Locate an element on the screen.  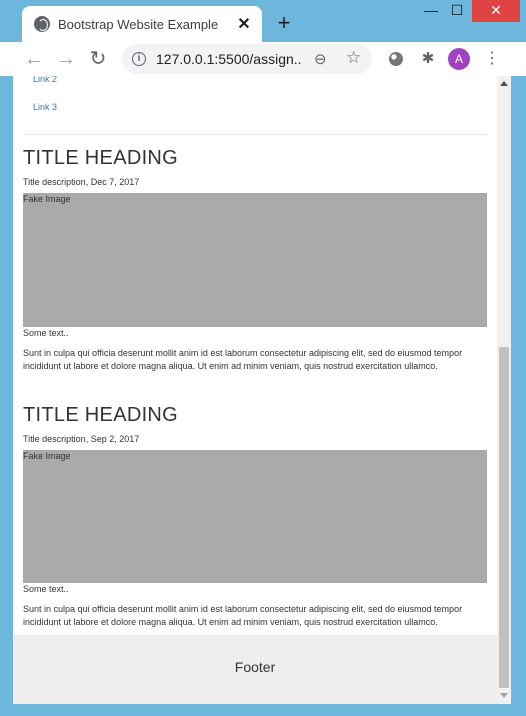
window-frame-bottom is located at coordinates (263, 710).